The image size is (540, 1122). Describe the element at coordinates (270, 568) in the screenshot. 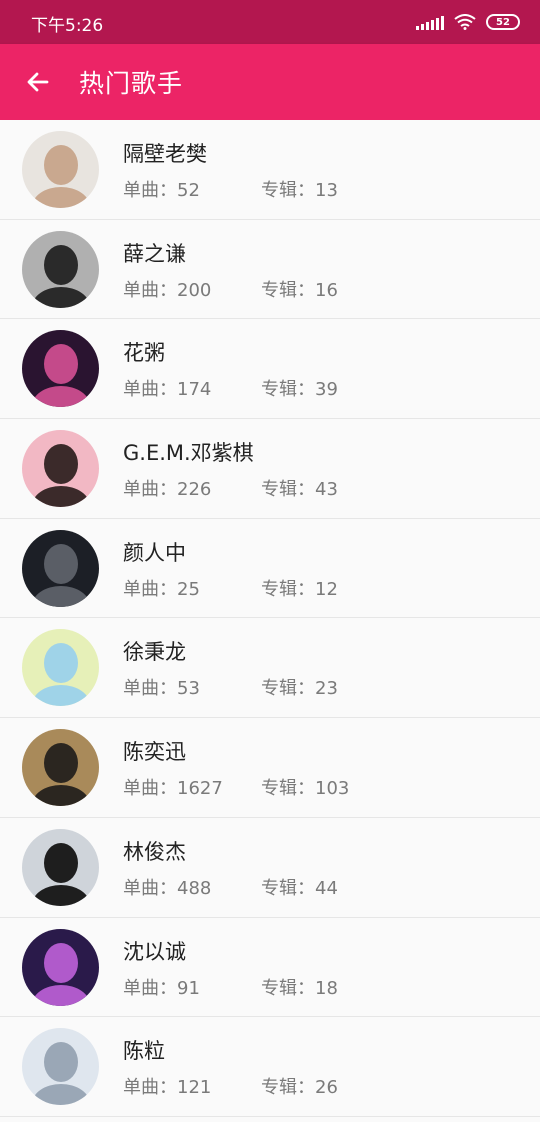

I see `singer-list-item: 颜人中单曲：25 专辑：12` at that location.